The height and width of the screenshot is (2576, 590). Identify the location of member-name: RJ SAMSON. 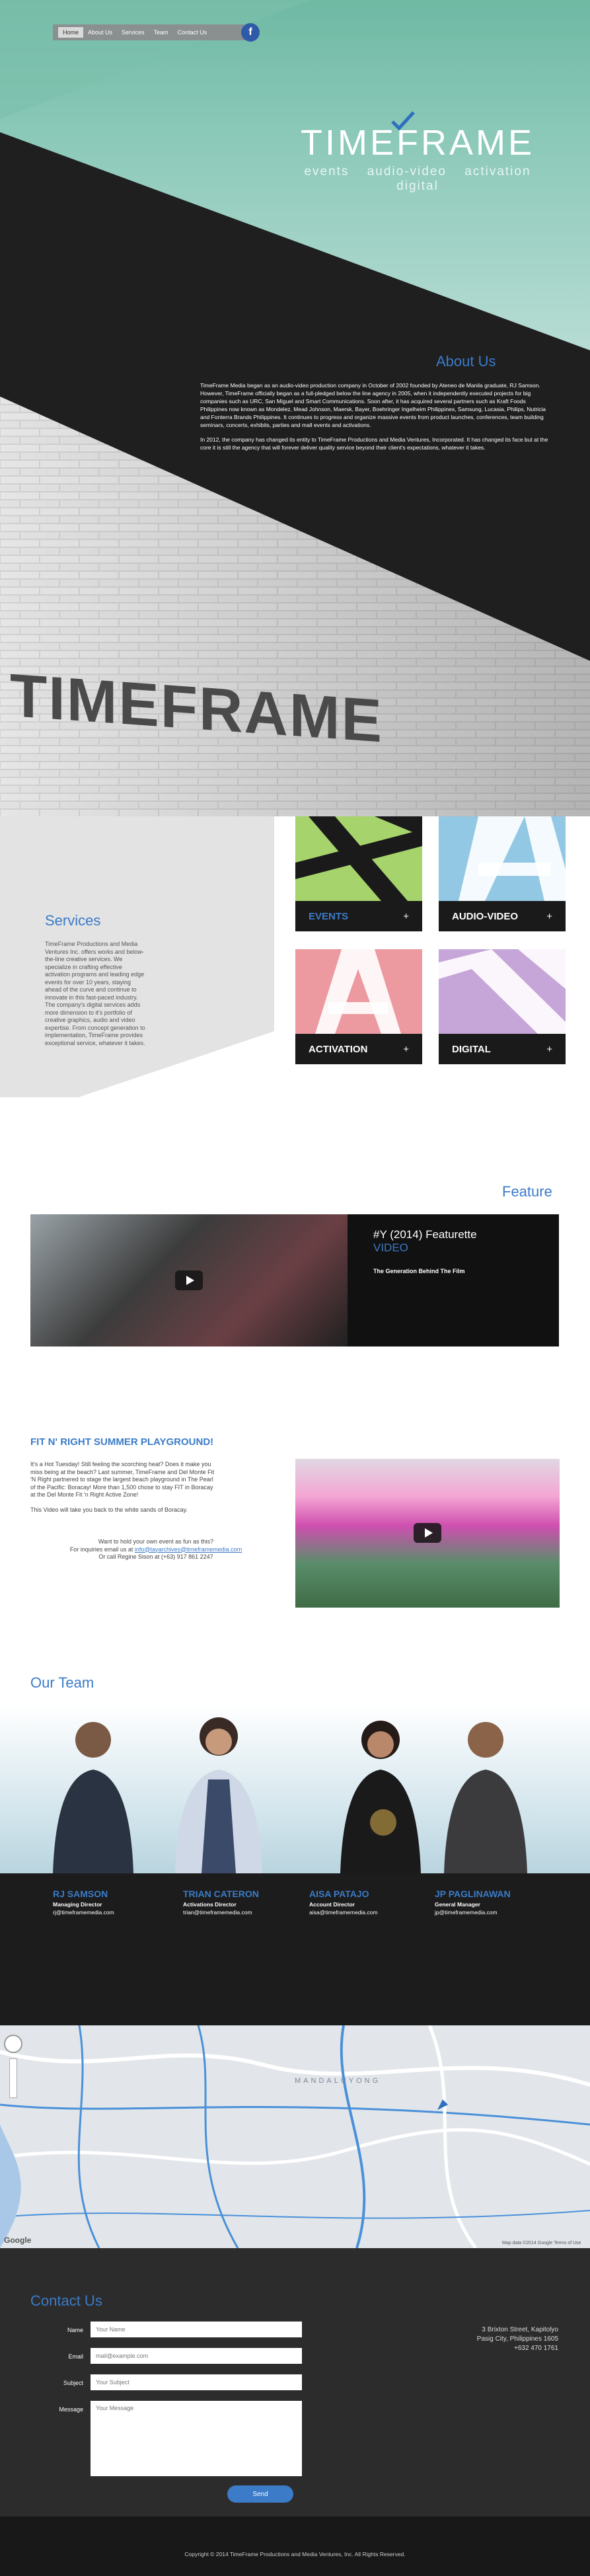
(80, 1894).